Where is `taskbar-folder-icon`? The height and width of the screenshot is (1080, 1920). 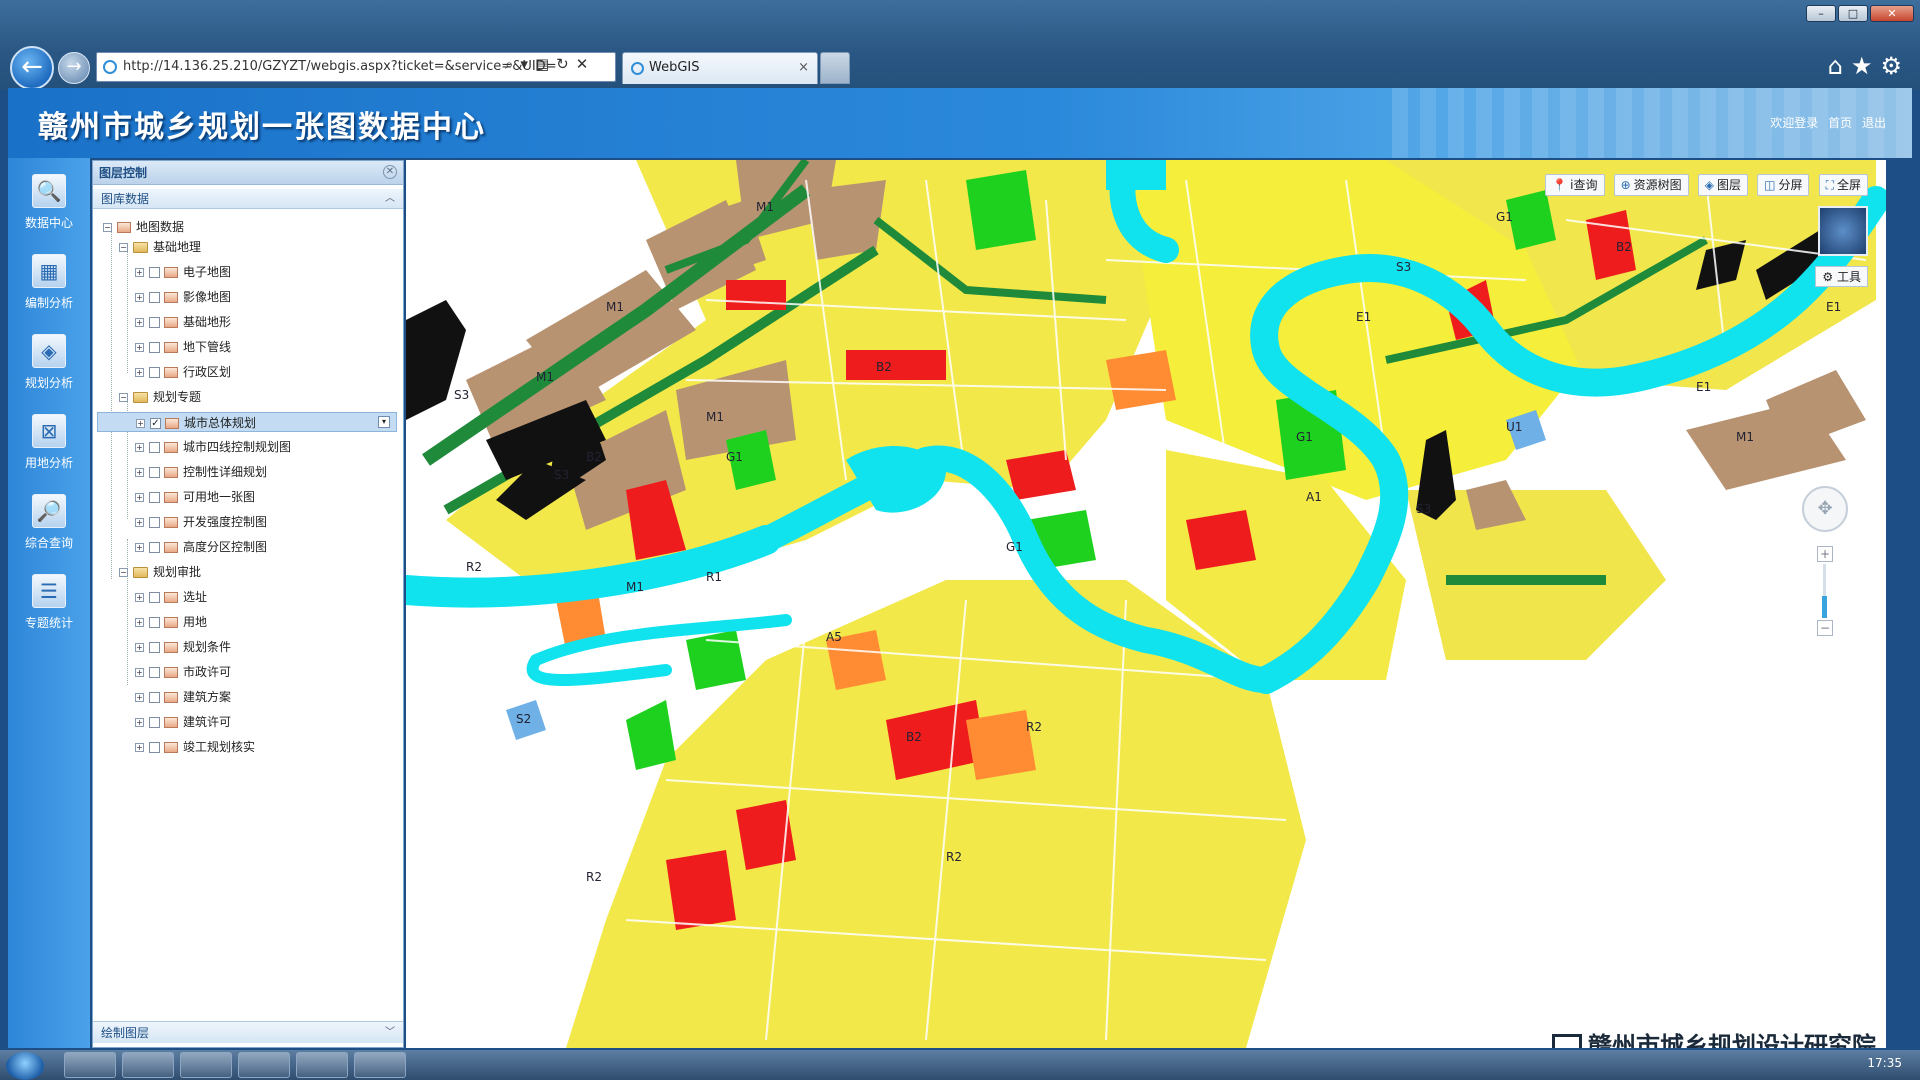 taskbar-folder-icon is located at coordinates (148, 1065).